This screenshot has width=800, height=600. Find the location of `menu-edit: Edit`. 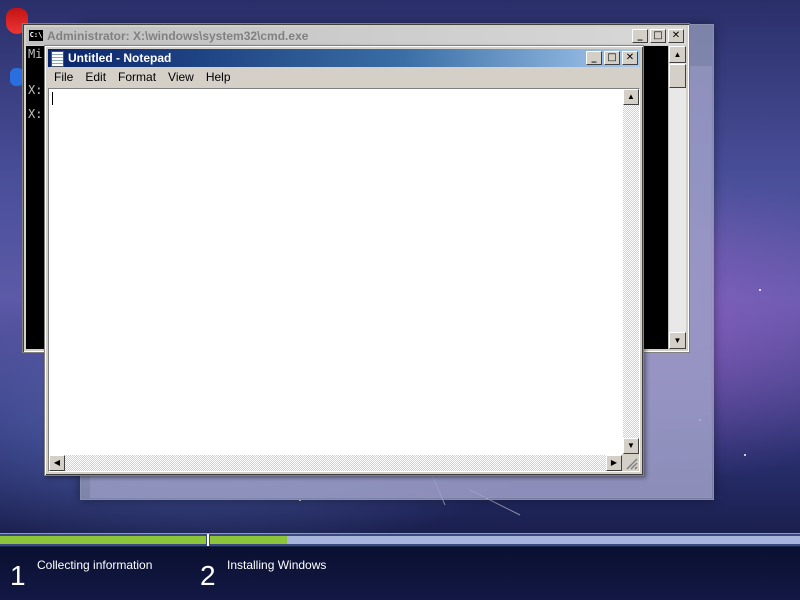

menu-edit: Edit is located at coordinates (95, 77).